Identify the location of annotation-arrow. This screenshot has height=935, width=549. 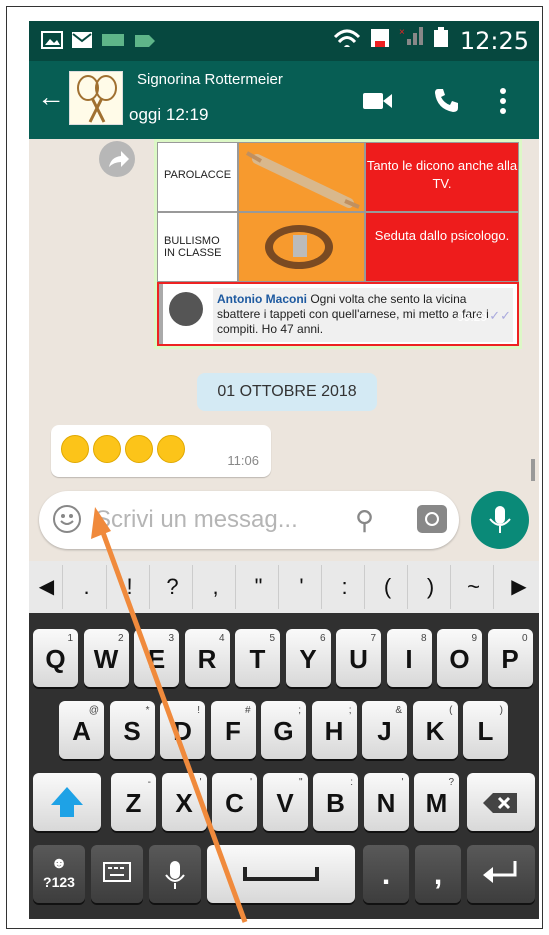
(169, 715).